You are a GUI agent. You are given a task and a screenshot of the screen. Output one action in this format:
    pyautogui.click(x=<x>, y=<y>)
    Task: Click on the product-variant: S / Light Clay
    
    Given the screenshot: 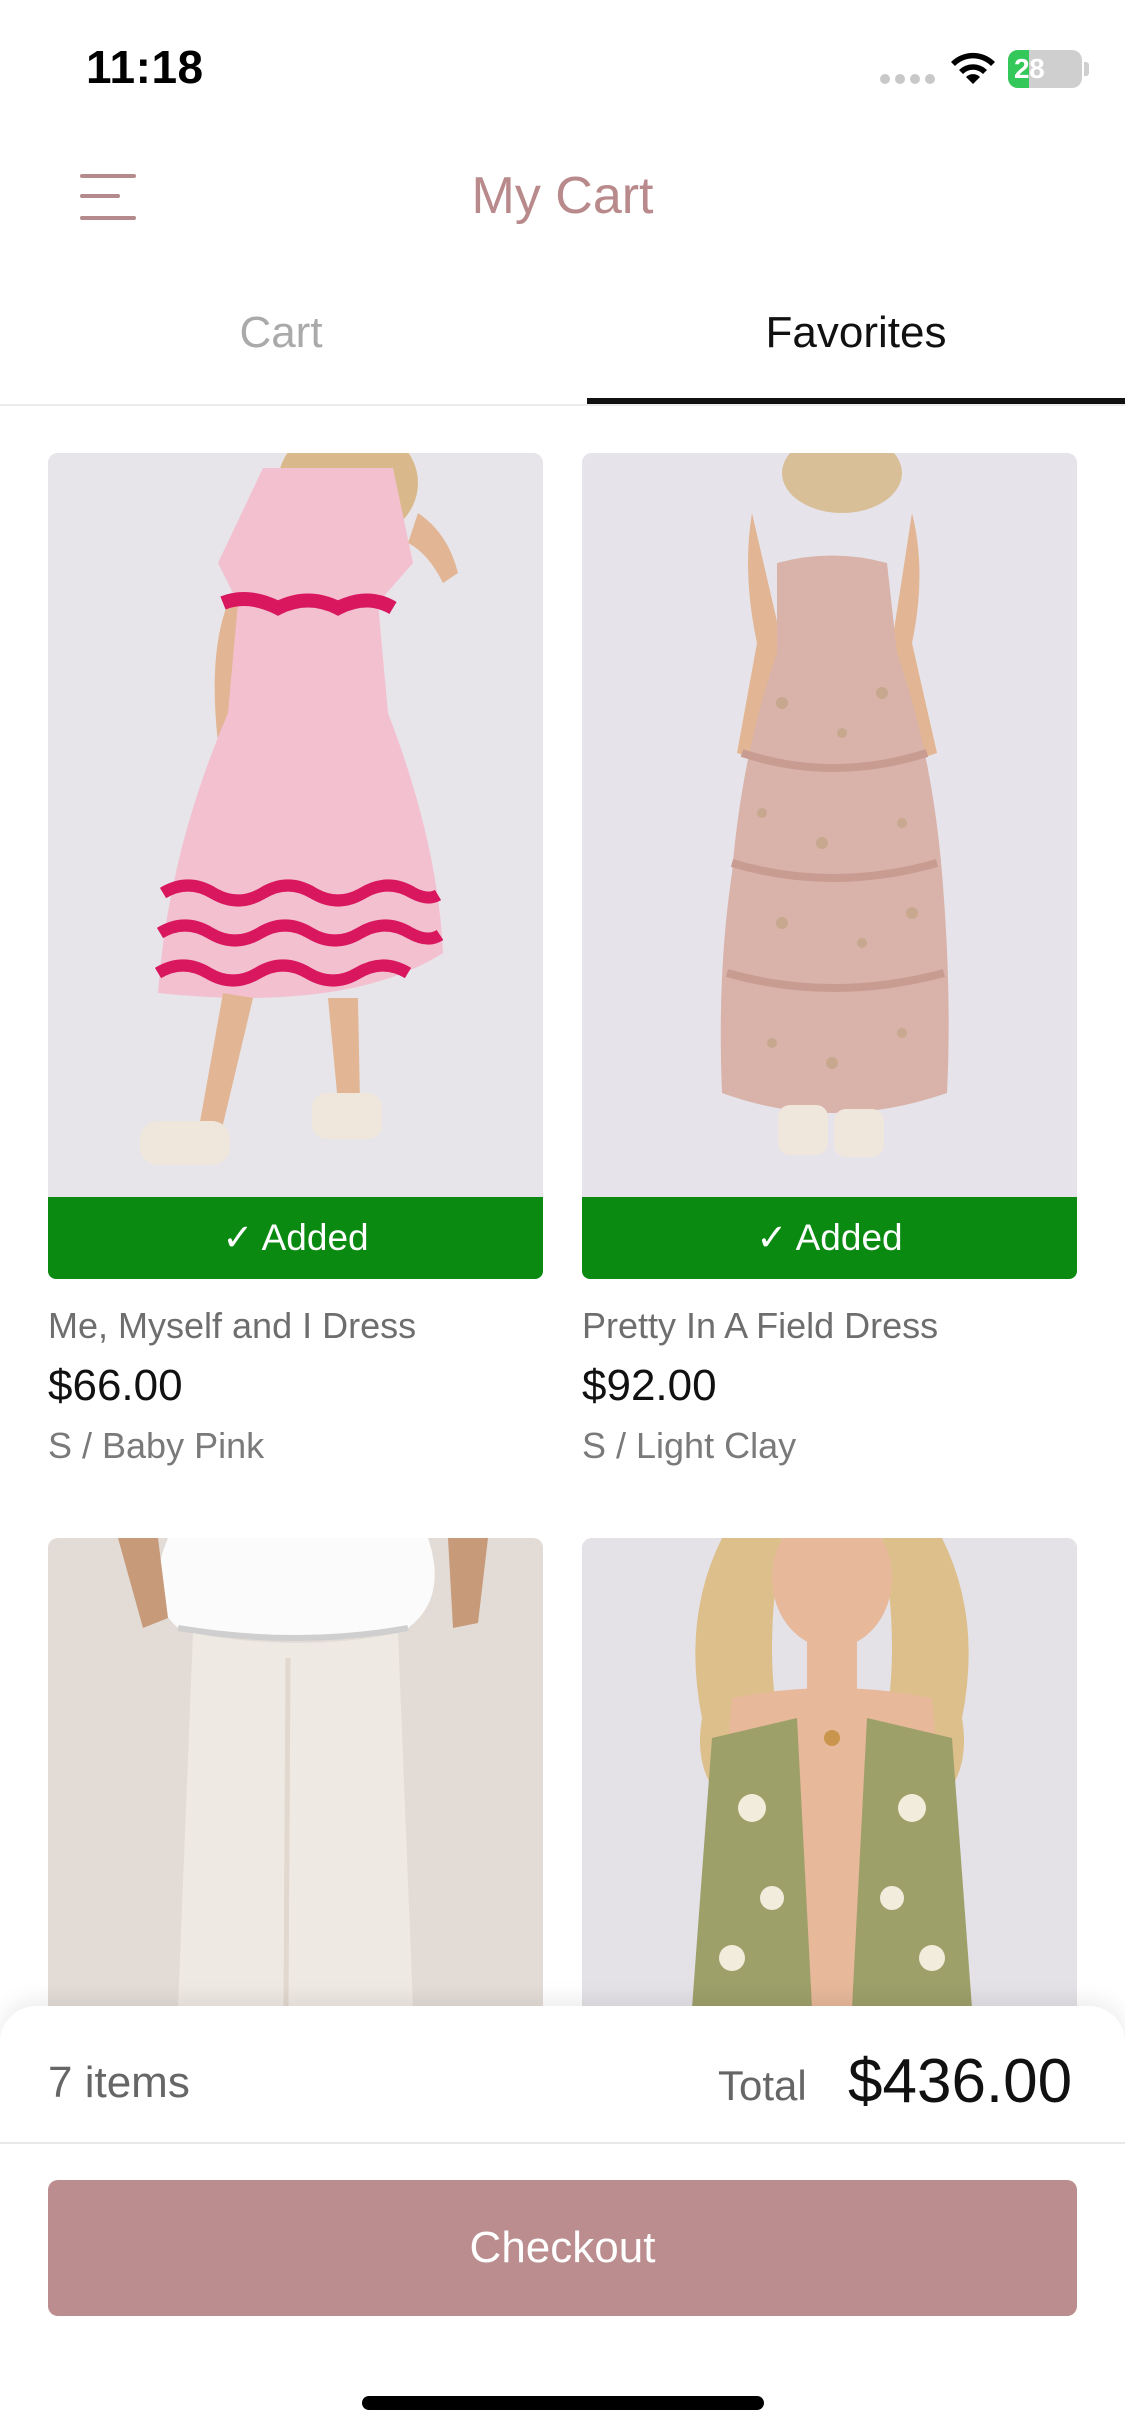 What is the action you would take?
    pyautogui.click(x=689, y=1445)
    